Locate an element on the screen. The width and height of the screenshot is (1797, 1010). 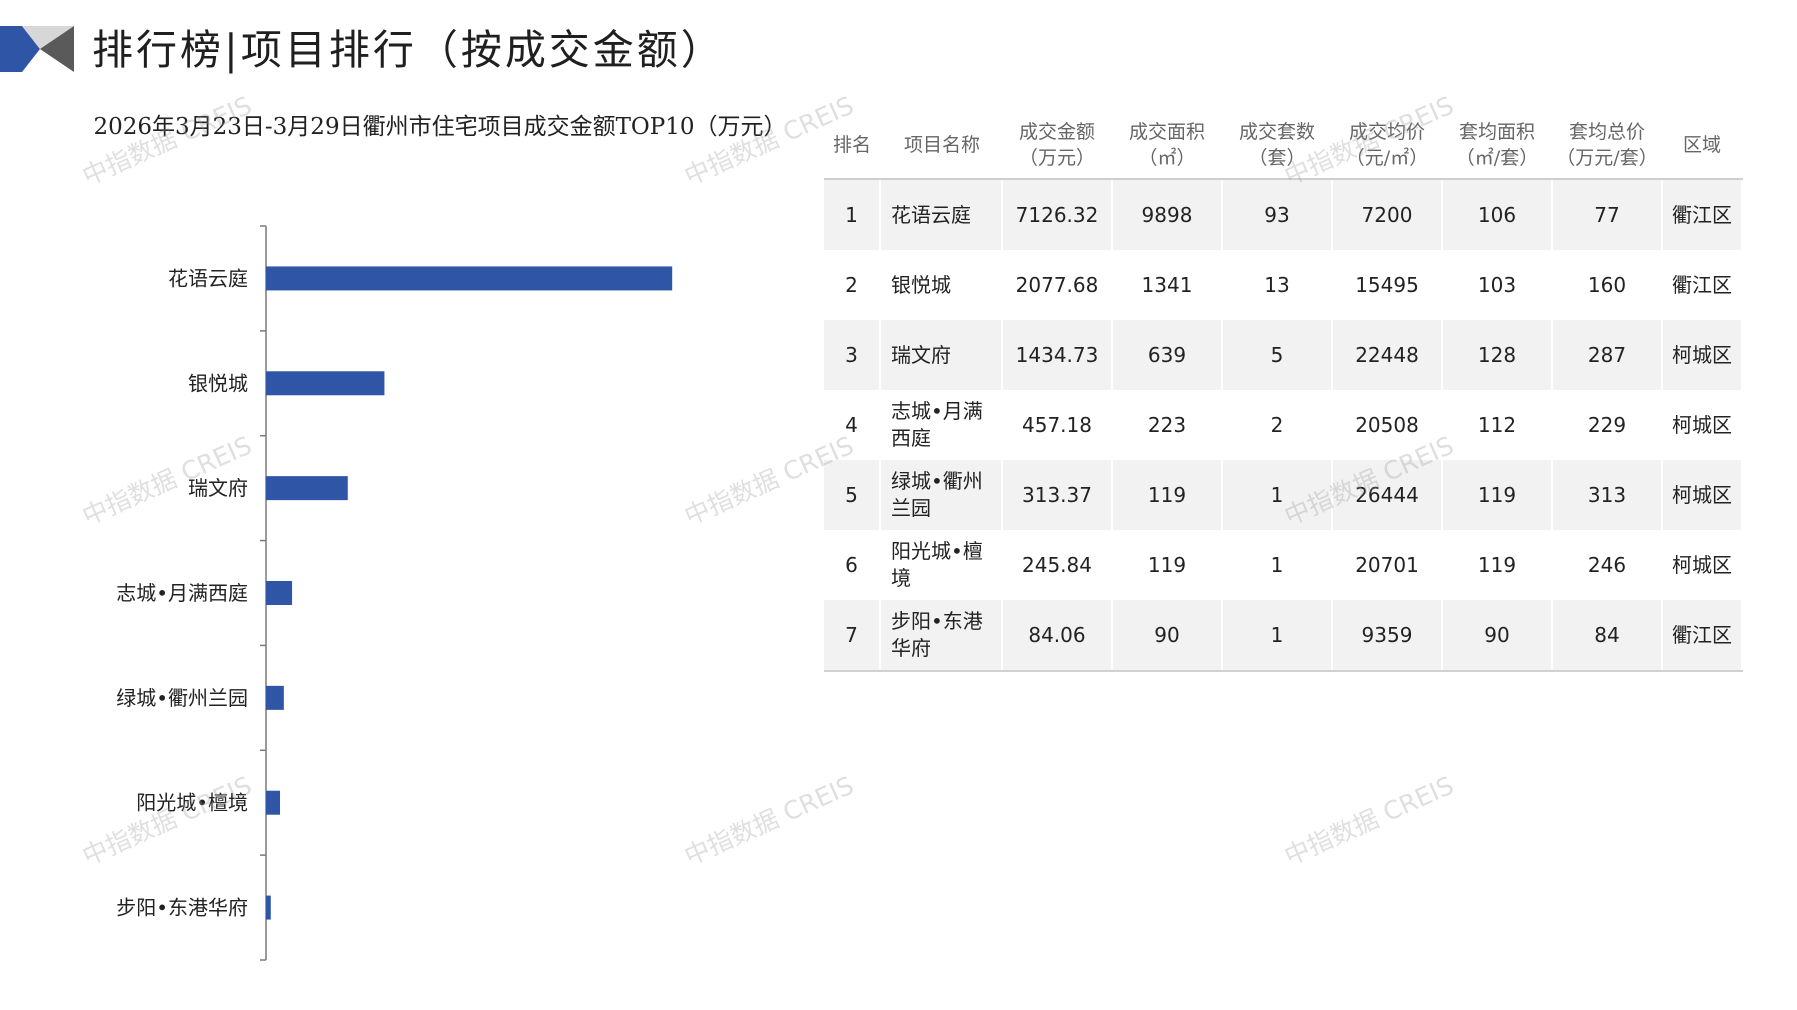
cell-units: 13 is located at coordinates (1277, 285).